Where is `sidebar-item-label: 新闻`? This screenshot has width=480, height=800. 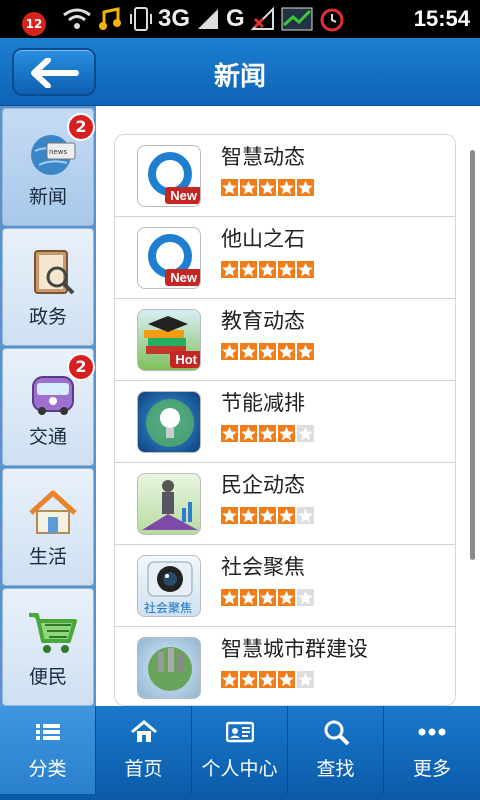
sidebar-item-label: 新闻 is located at coordinates (47, 197).